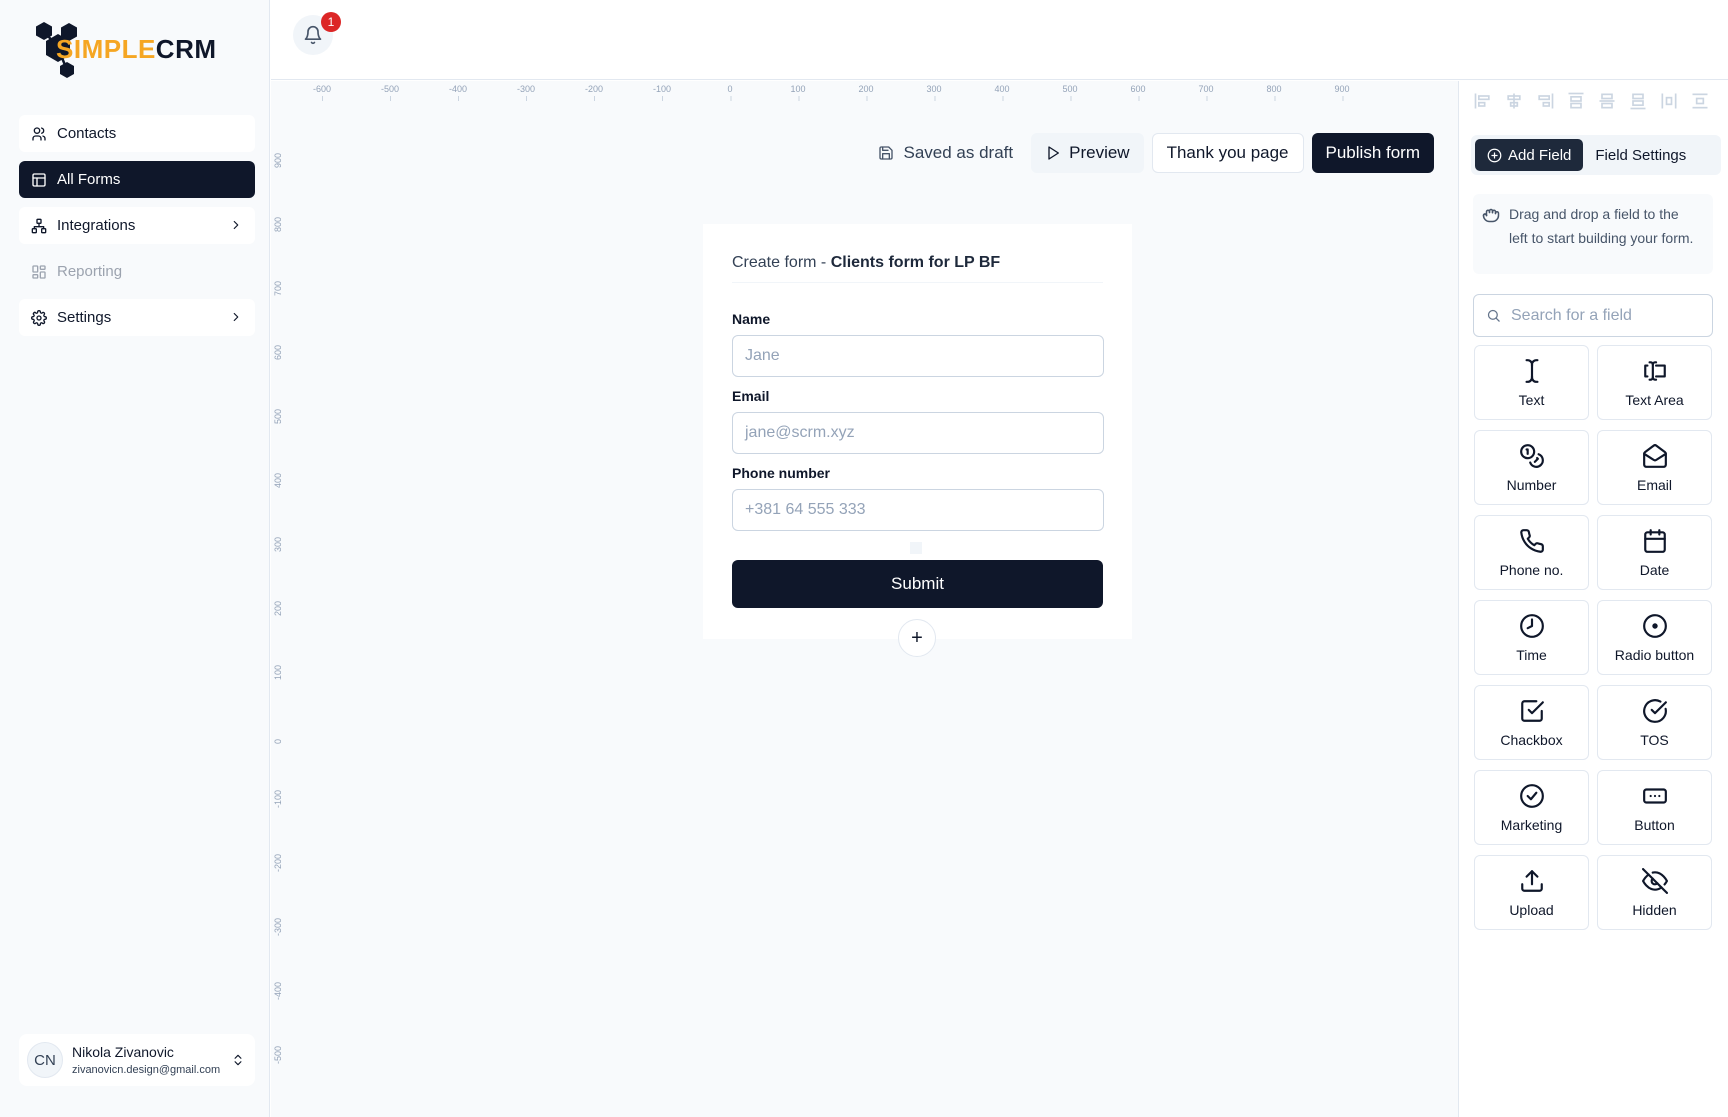 The width and height of the screenshot is (1728, 1117). I want to click on tab-add-field-label: Add Field, so click(1540, 155).